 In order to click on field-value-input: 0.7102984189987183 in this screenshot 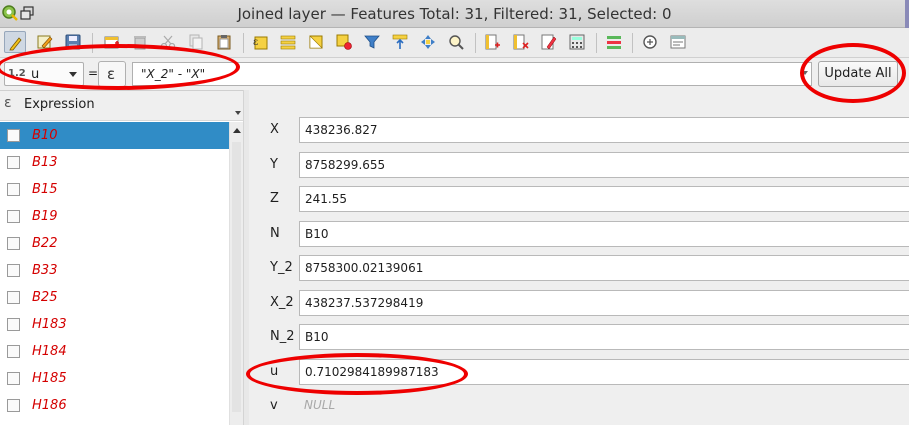, I will do `click(604, 371)`.